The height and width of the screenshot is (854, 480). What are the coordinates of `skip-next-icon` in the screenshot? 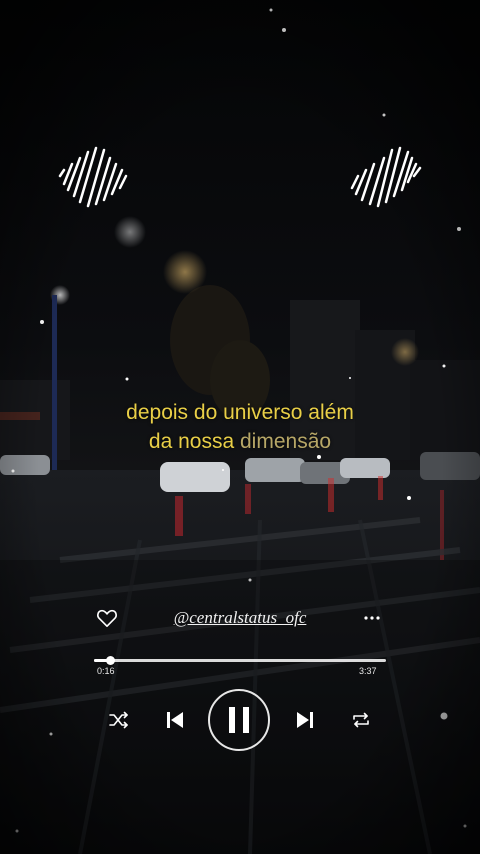 It's located at (305, 720).